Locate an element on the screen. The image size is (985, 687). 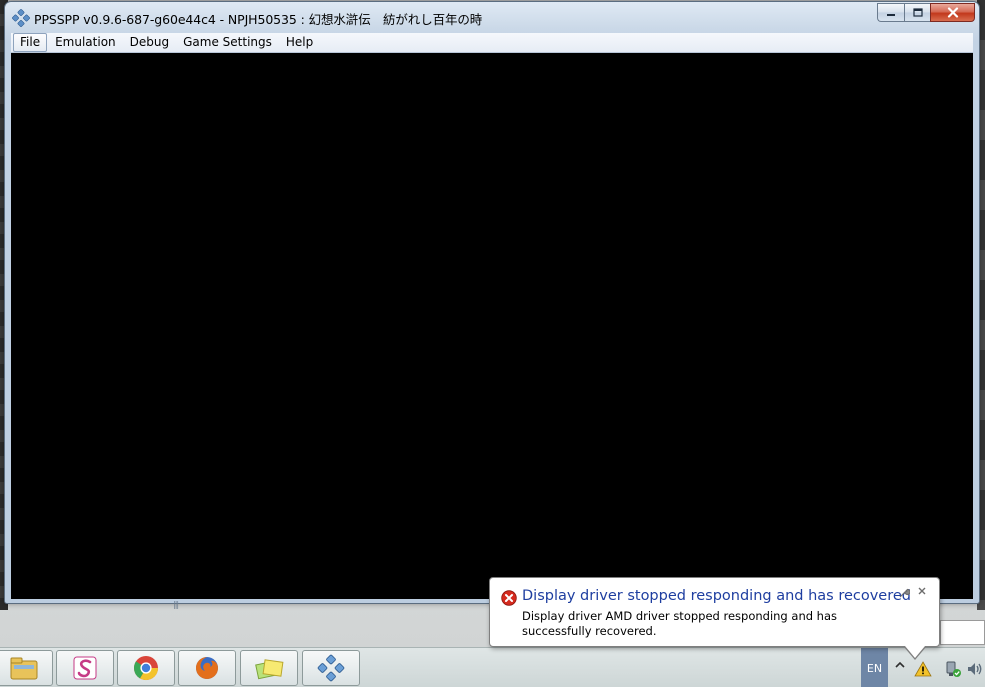
notification-close-button is located at coordinates (922, 593).